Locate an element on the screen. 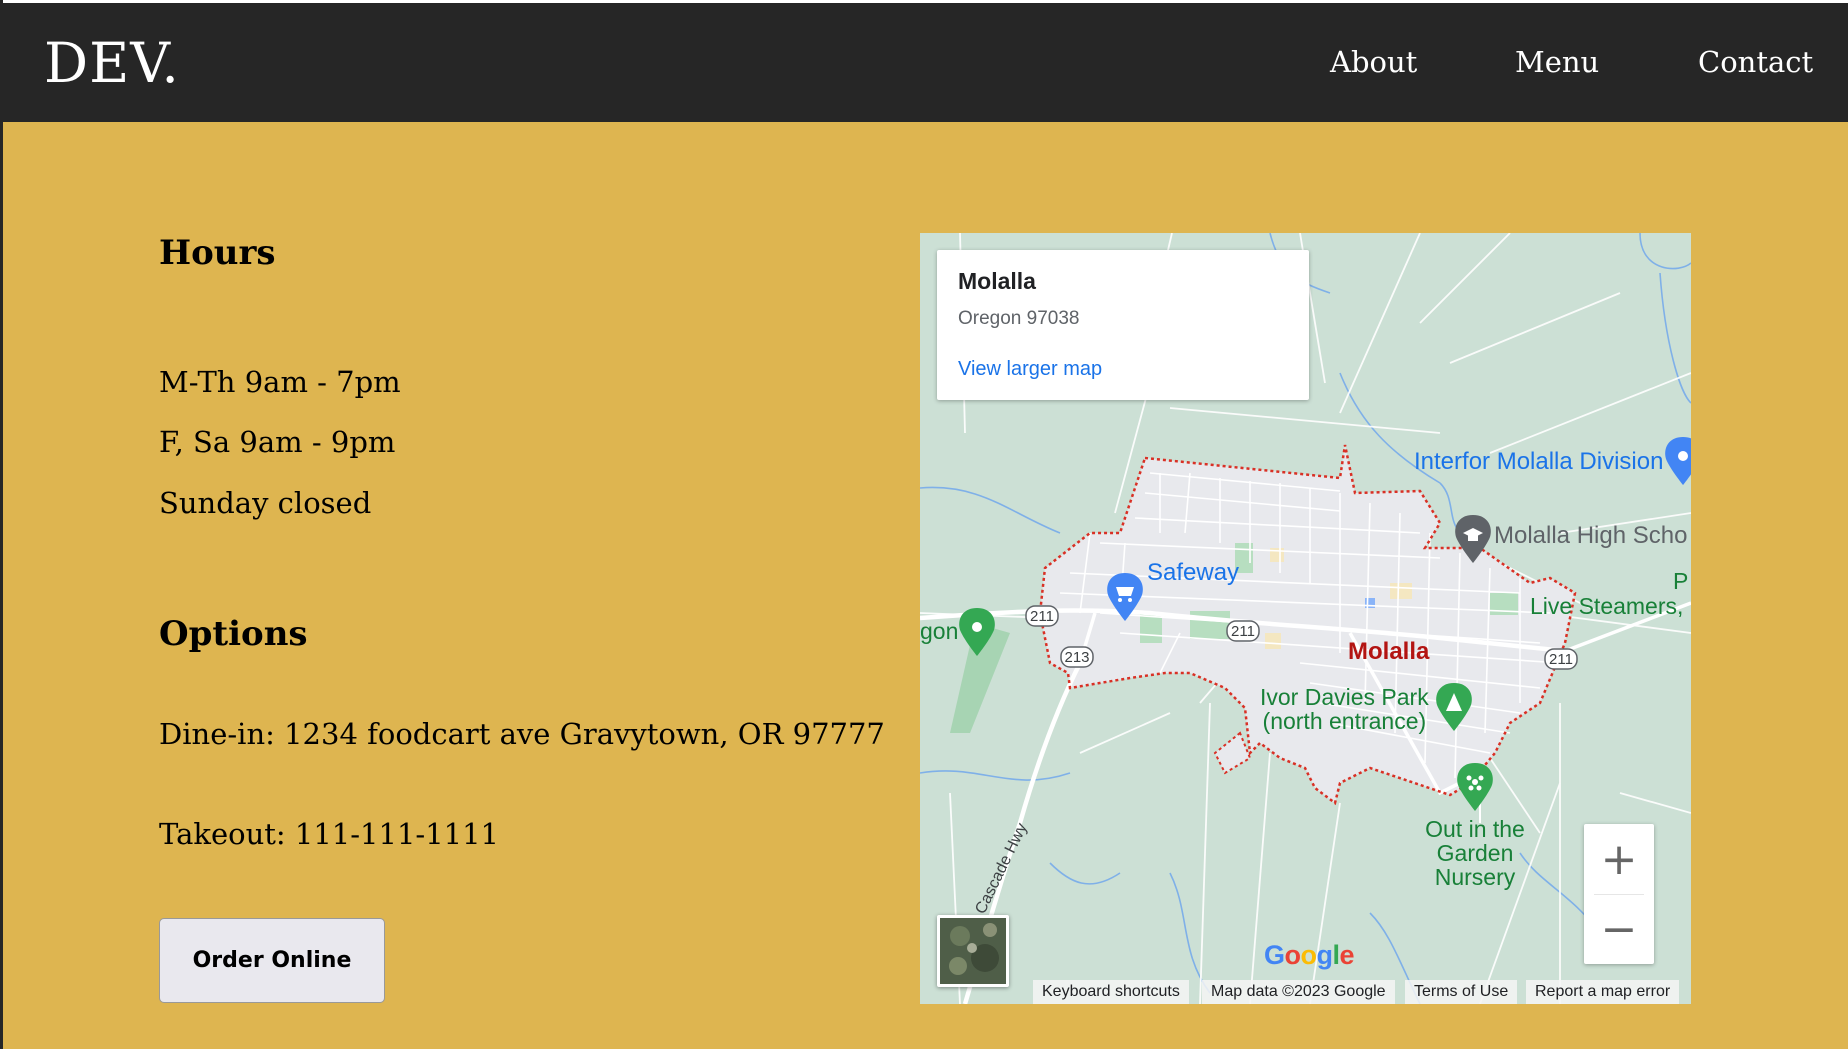 Image resolution: width=1848 pixels, height=1049 pixels. interfor-pin-icon is located at coordinates (1678, 461).